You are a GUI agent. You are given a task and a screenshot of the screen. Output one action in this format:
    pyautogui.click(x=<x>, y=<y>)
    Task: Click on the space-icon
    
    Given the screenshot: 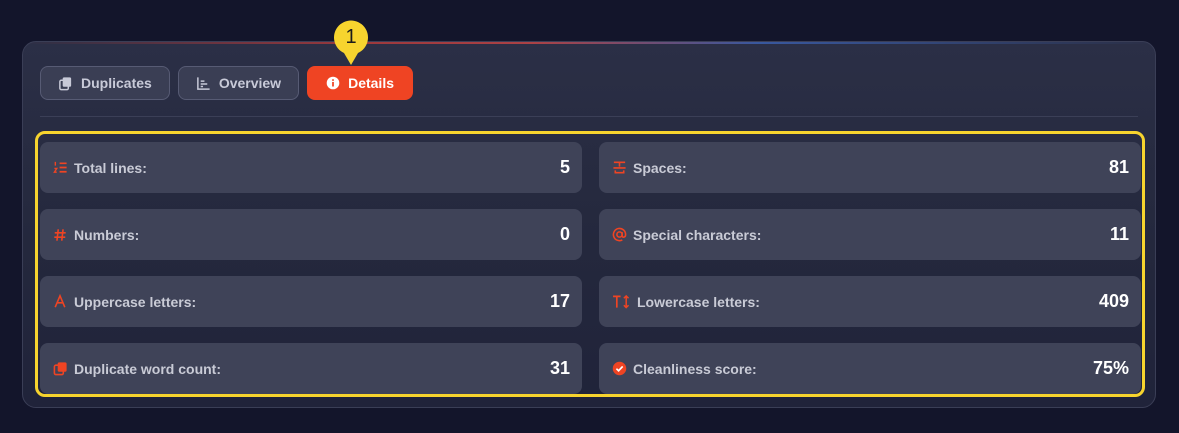 What is the action you would take?
    pyautogui.click(x=619, y=168)
    